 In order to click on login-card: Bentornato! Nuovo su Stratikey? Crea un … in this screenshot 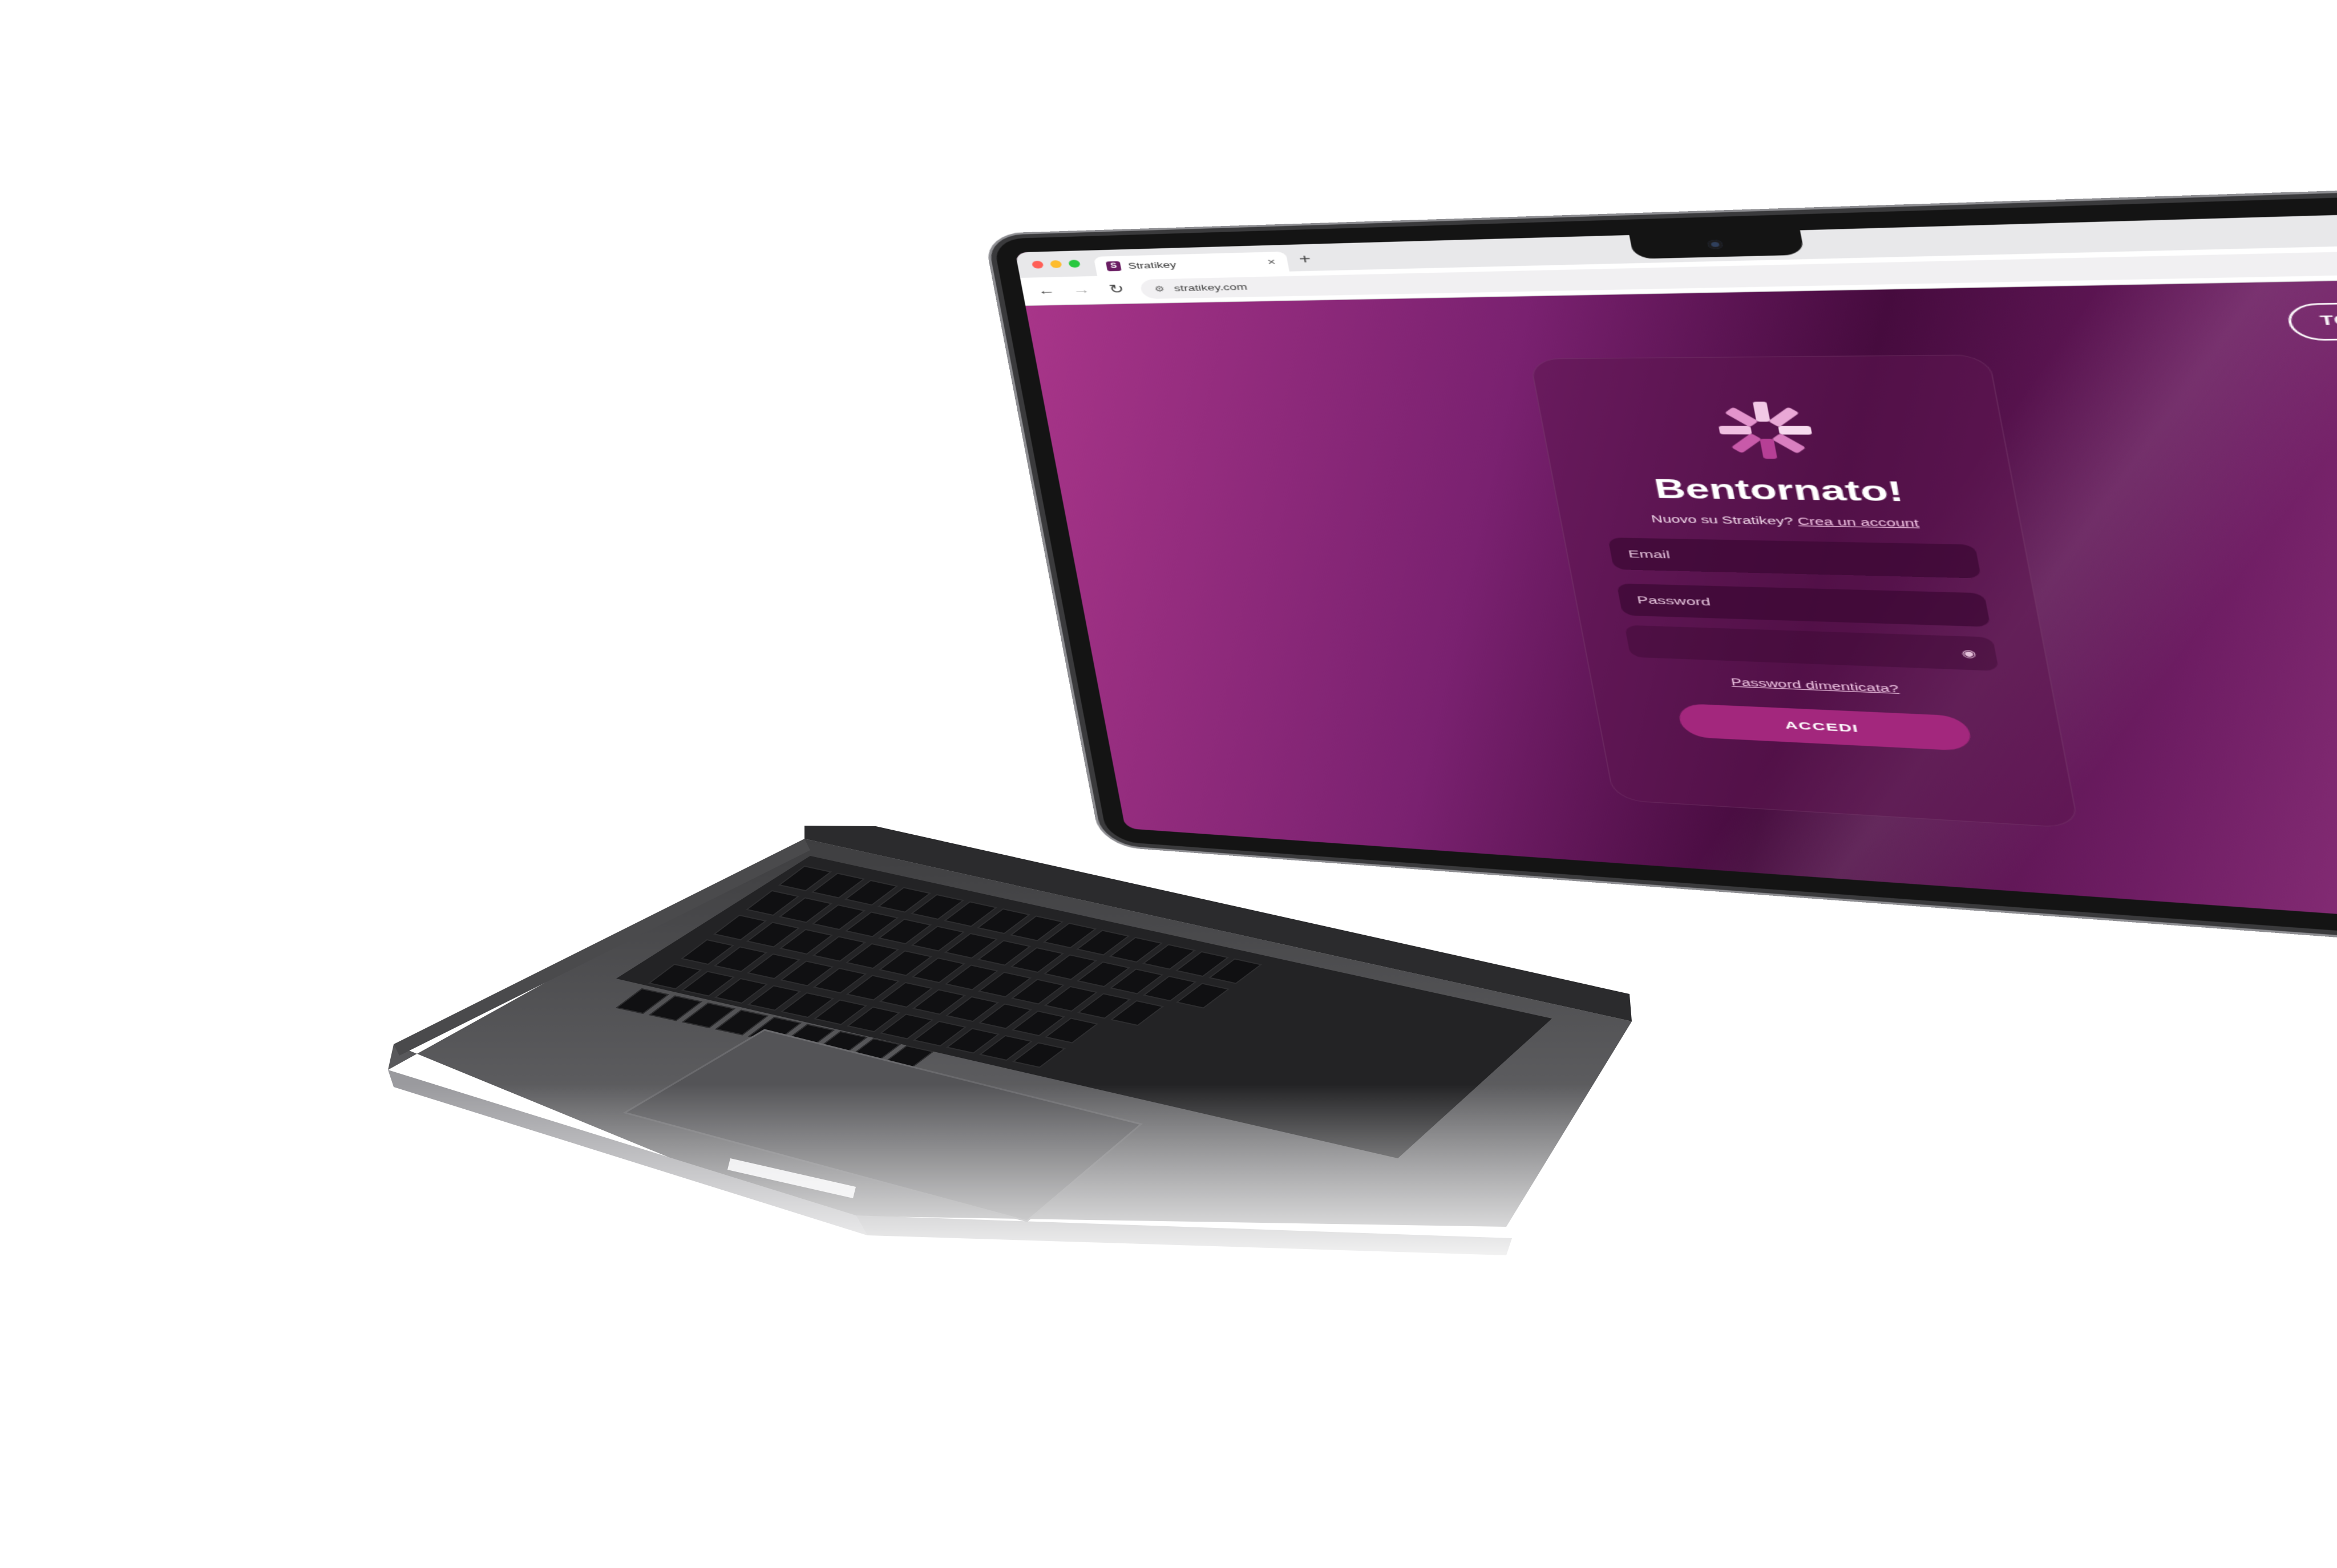, I will do `click(1804, 591)`.